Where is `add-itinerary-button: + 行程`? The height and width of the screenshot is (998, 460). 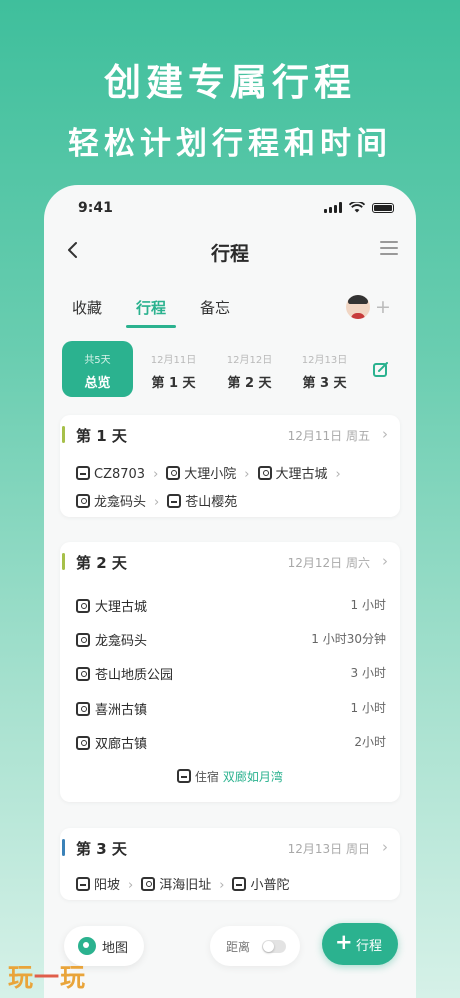 add-itinerary-button: + 行程 is located at coordinates (360, 944).